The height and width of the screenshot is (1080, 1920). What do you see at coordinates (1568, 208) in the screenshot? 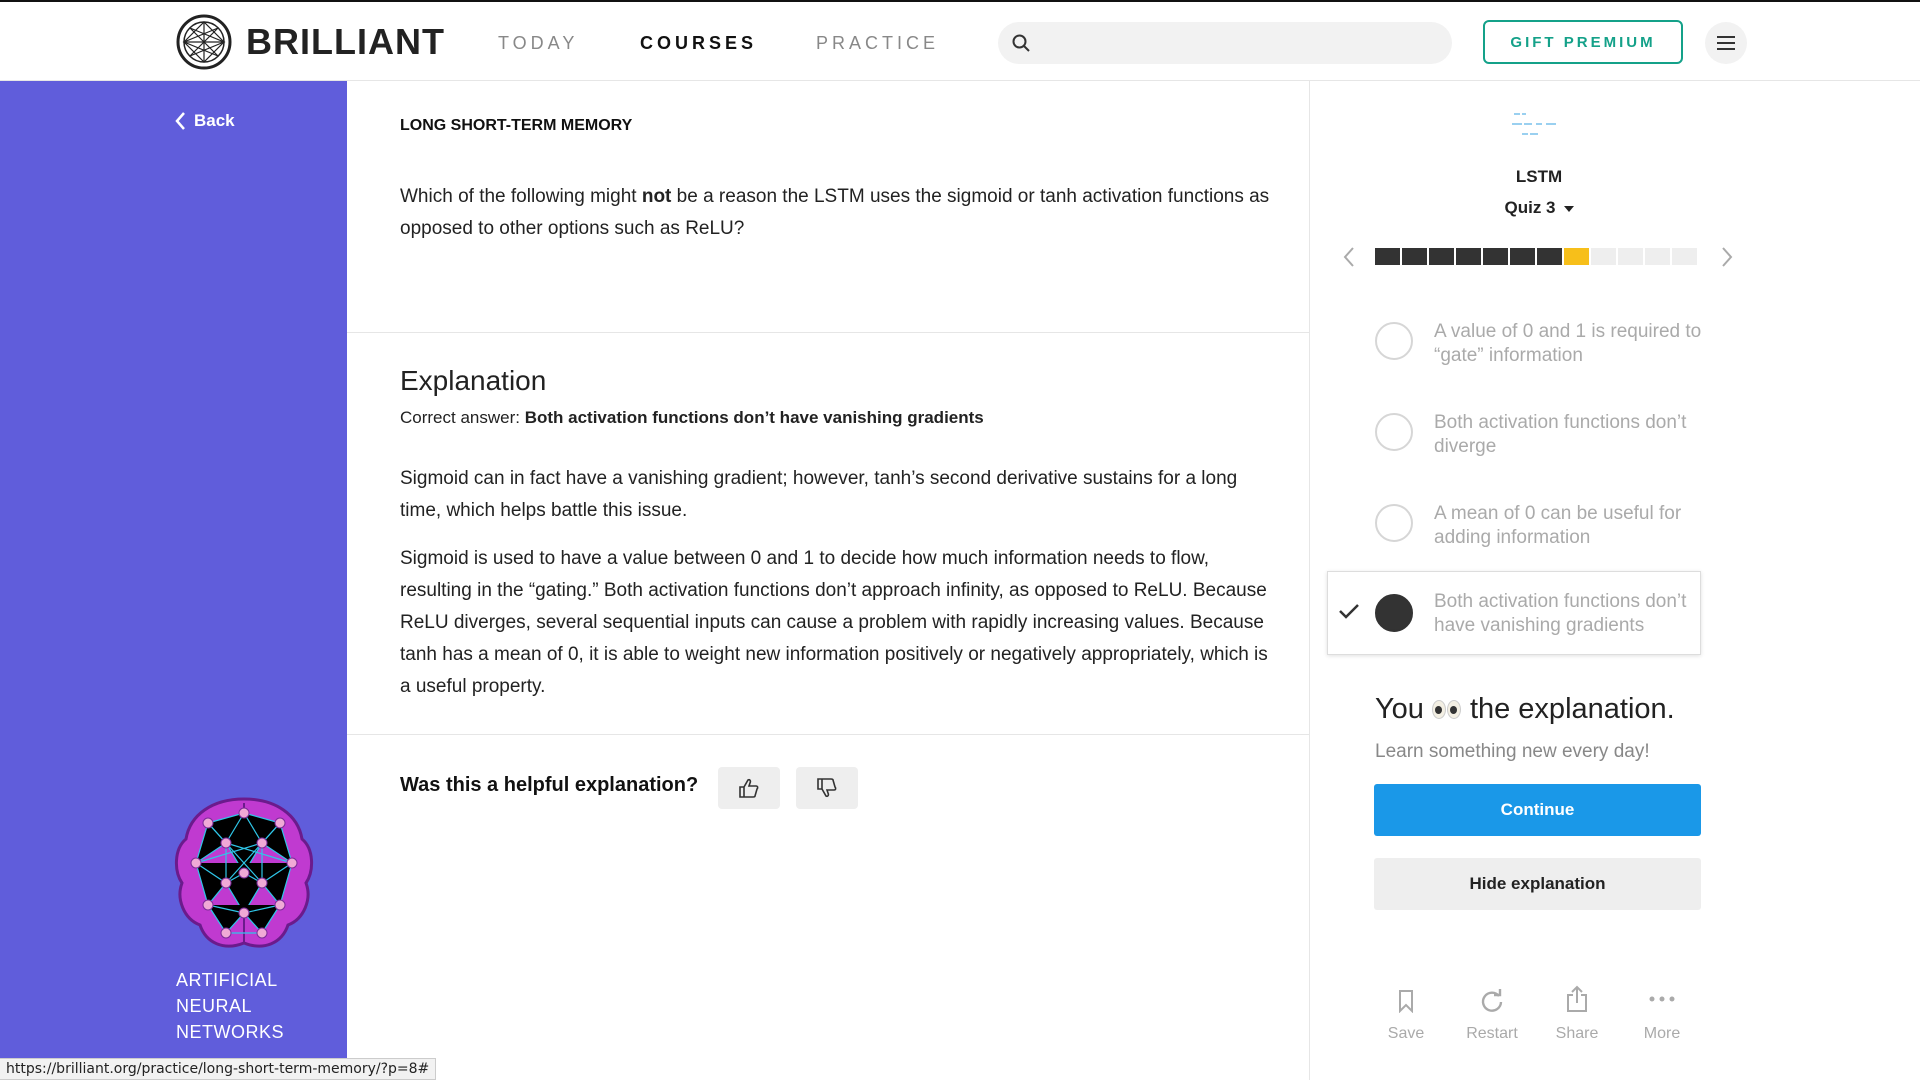
I see `caret-down-icon` at bounding box center [1568, 208].